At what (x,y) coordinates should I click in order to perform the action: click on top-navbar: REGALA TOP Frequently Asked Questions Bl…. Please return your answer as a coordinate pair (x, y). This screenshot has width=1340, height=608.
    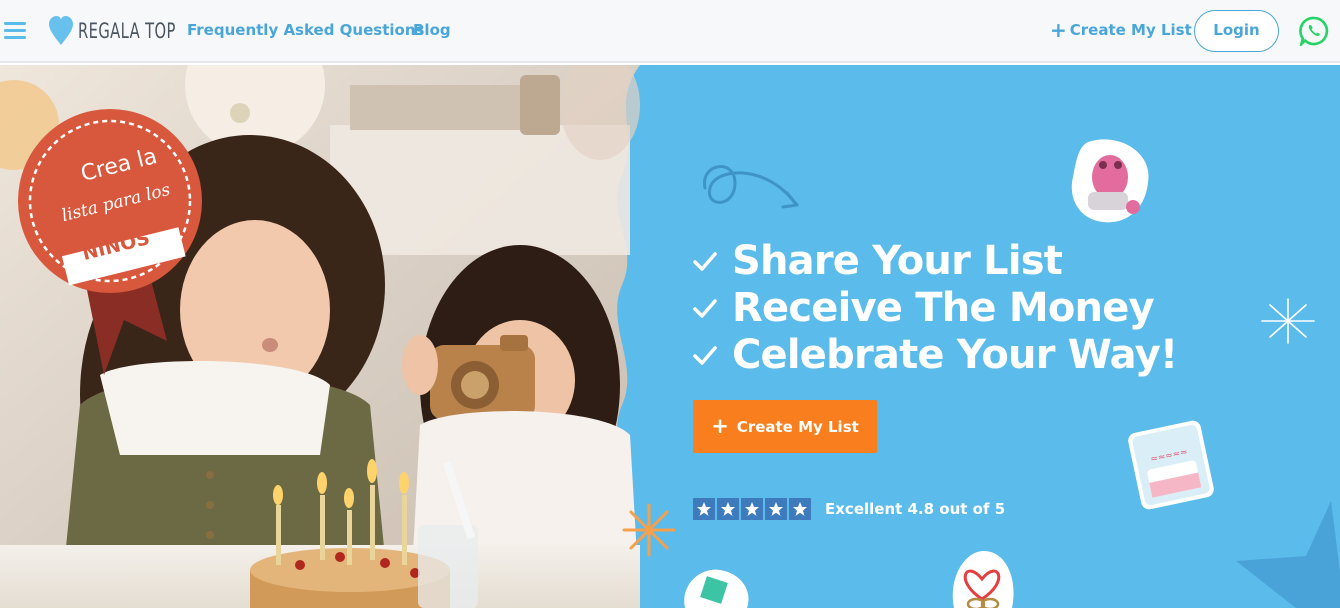
    Looking at the image, I should click on (670, 31).